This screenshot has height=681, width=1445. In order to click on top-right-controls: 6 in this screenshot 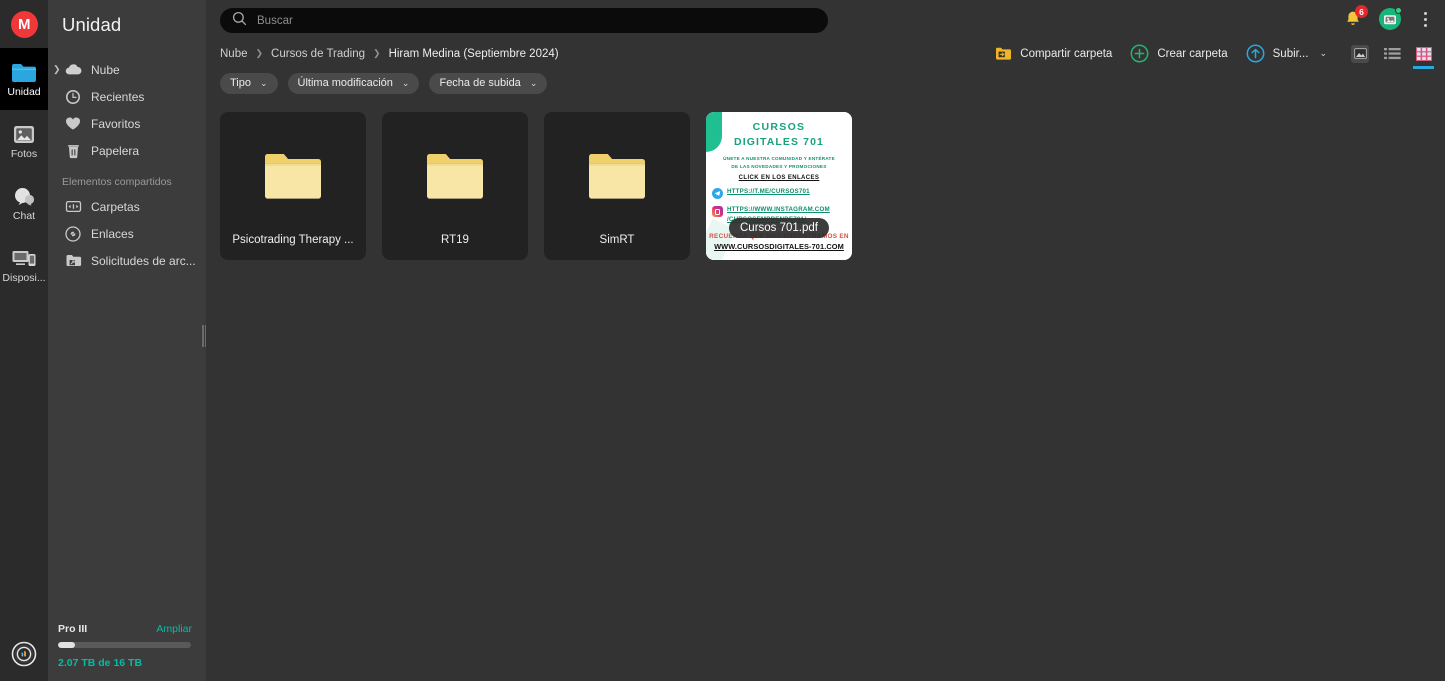, I will do `click(1388, 17)`.